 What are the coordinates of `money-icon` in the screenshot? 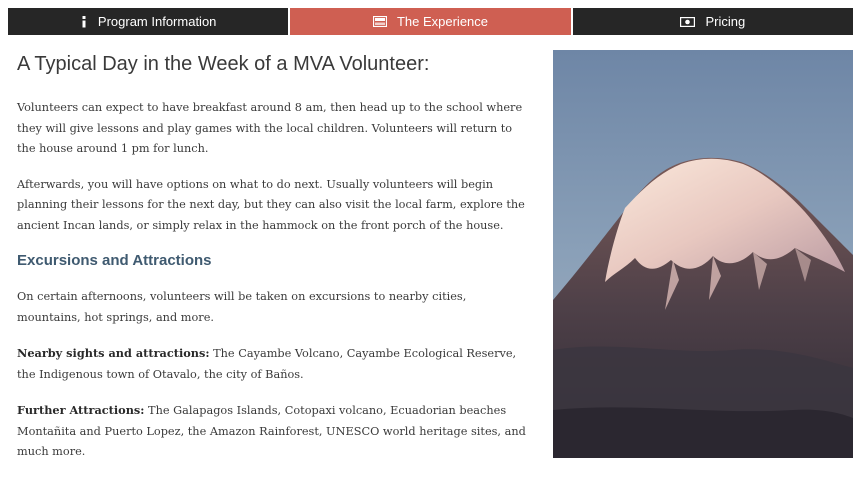 It's located at (688, 21).